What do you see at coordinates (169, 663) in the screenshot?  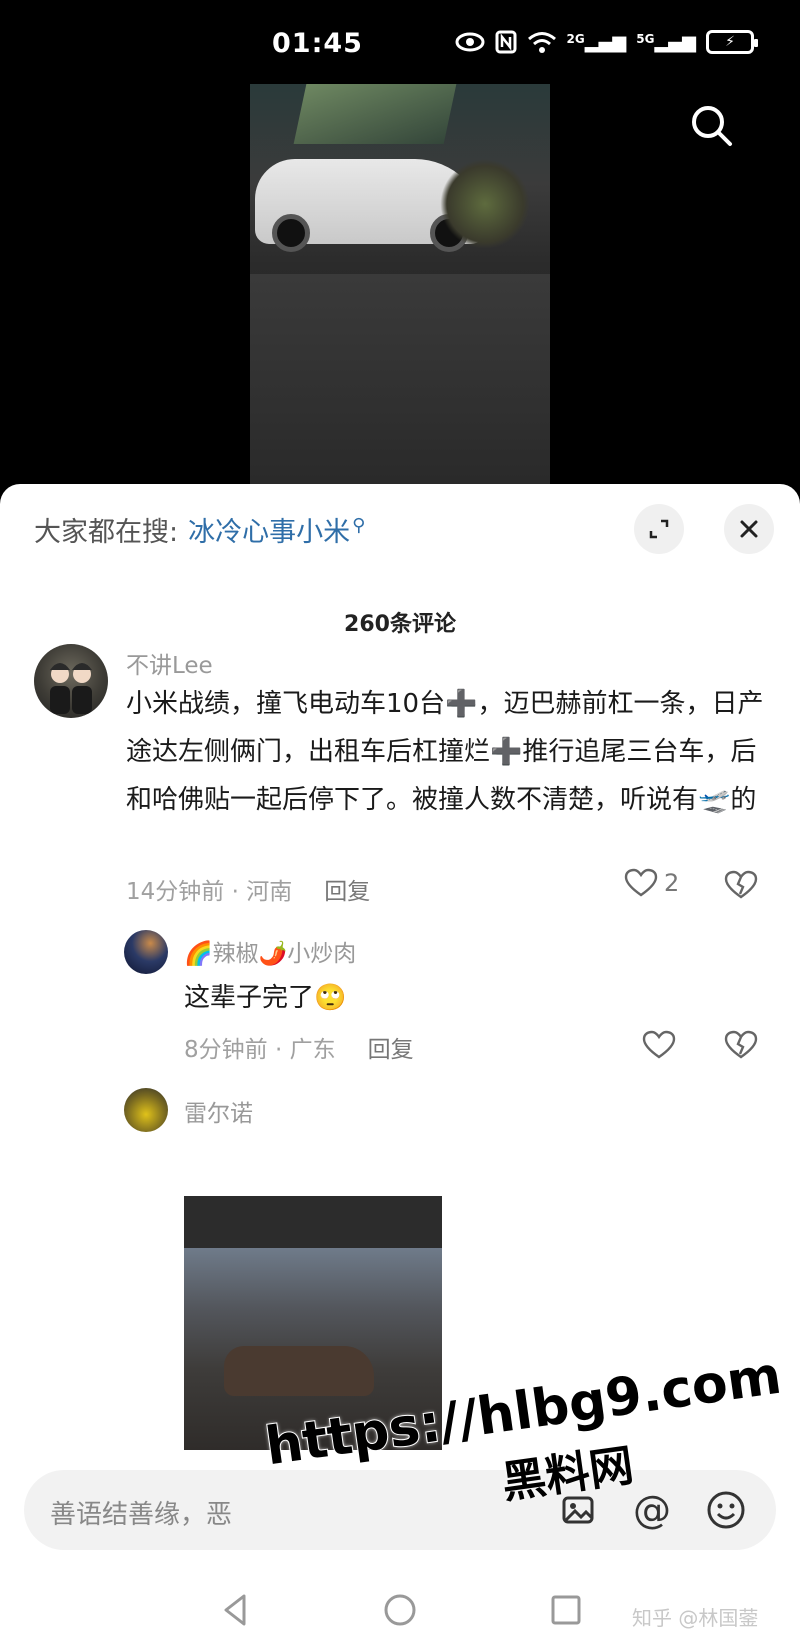 I see `comment-username: 不讲Lee` at bounding box center [169, 663].